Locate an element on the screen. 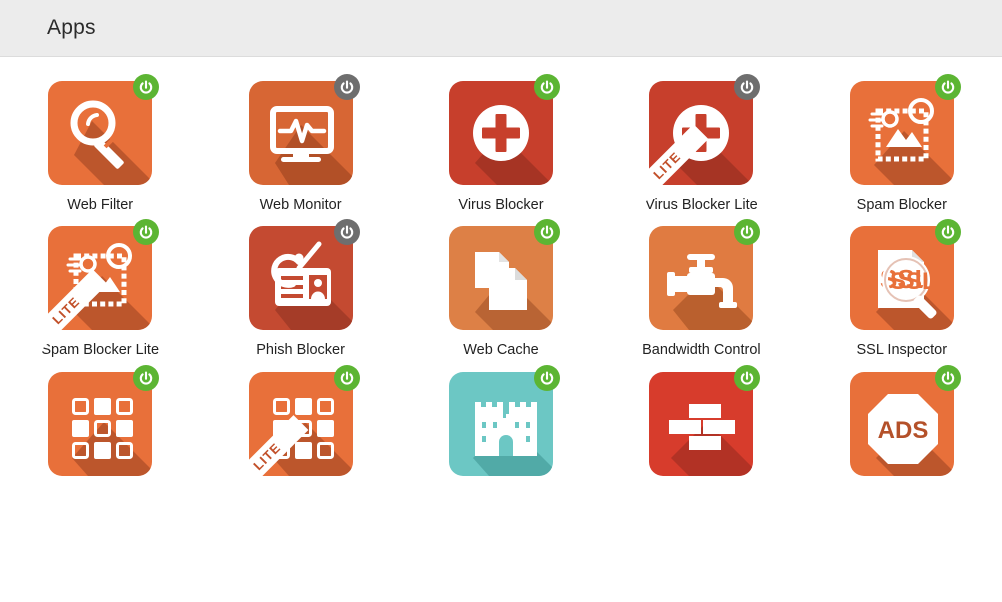 This screenshot has height=602, width=1002. app-label: Bandwidth Control is located at coordinates (701, 350).